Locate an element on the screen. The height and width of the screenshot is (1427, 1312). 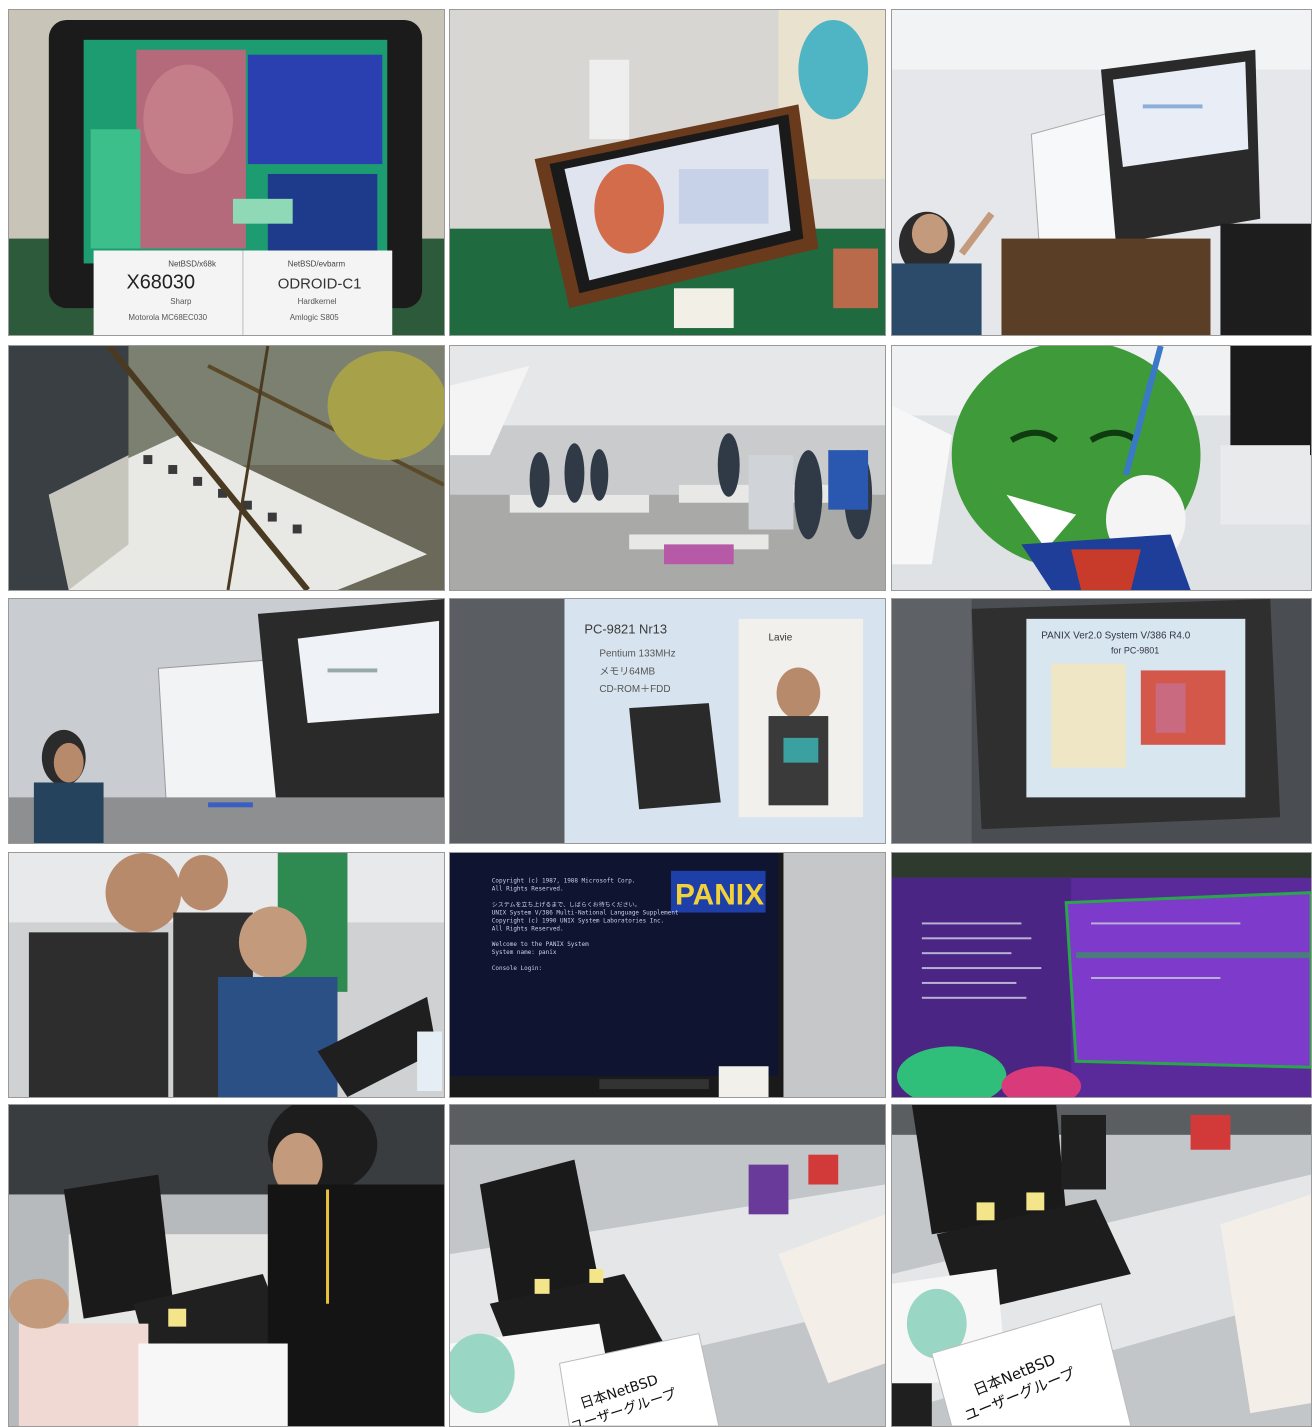
photo-netbsd-booth-1: 日本NetBSD ユーザーグループ is located at coordinates (667, 1265).